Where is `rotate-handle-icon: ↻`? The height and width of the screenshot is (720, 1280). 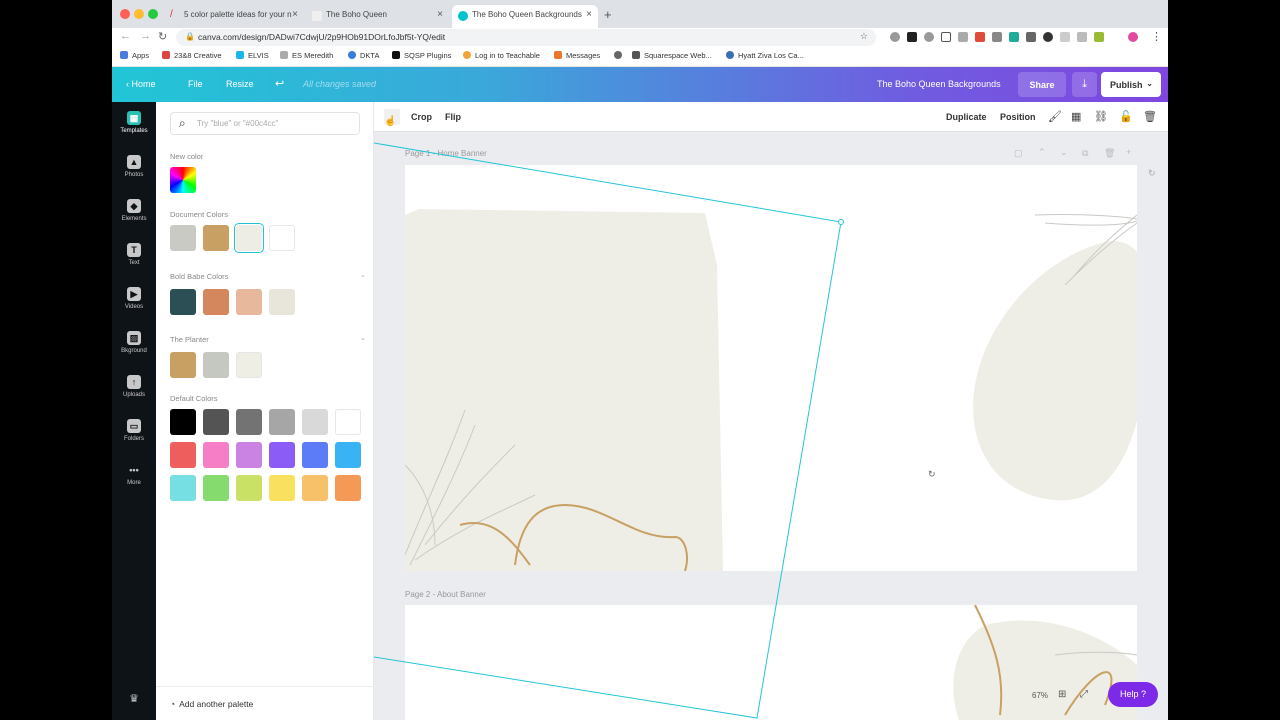
rotate-handle-icon: ↻ is located at coordinates (932, 474).